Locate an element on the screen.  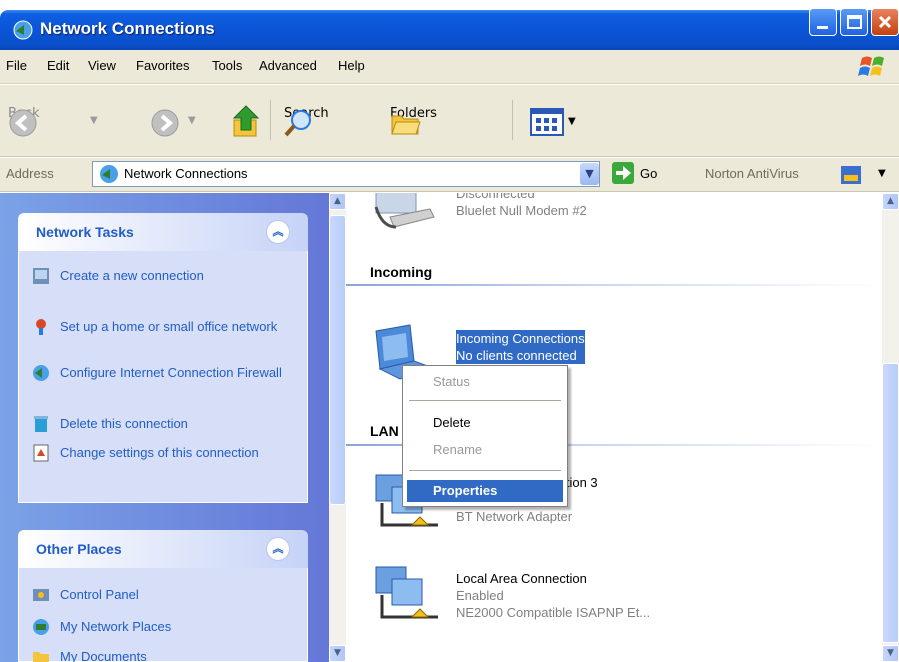
address-dropdown-button: ▼ is located at coordinates (589, 174).